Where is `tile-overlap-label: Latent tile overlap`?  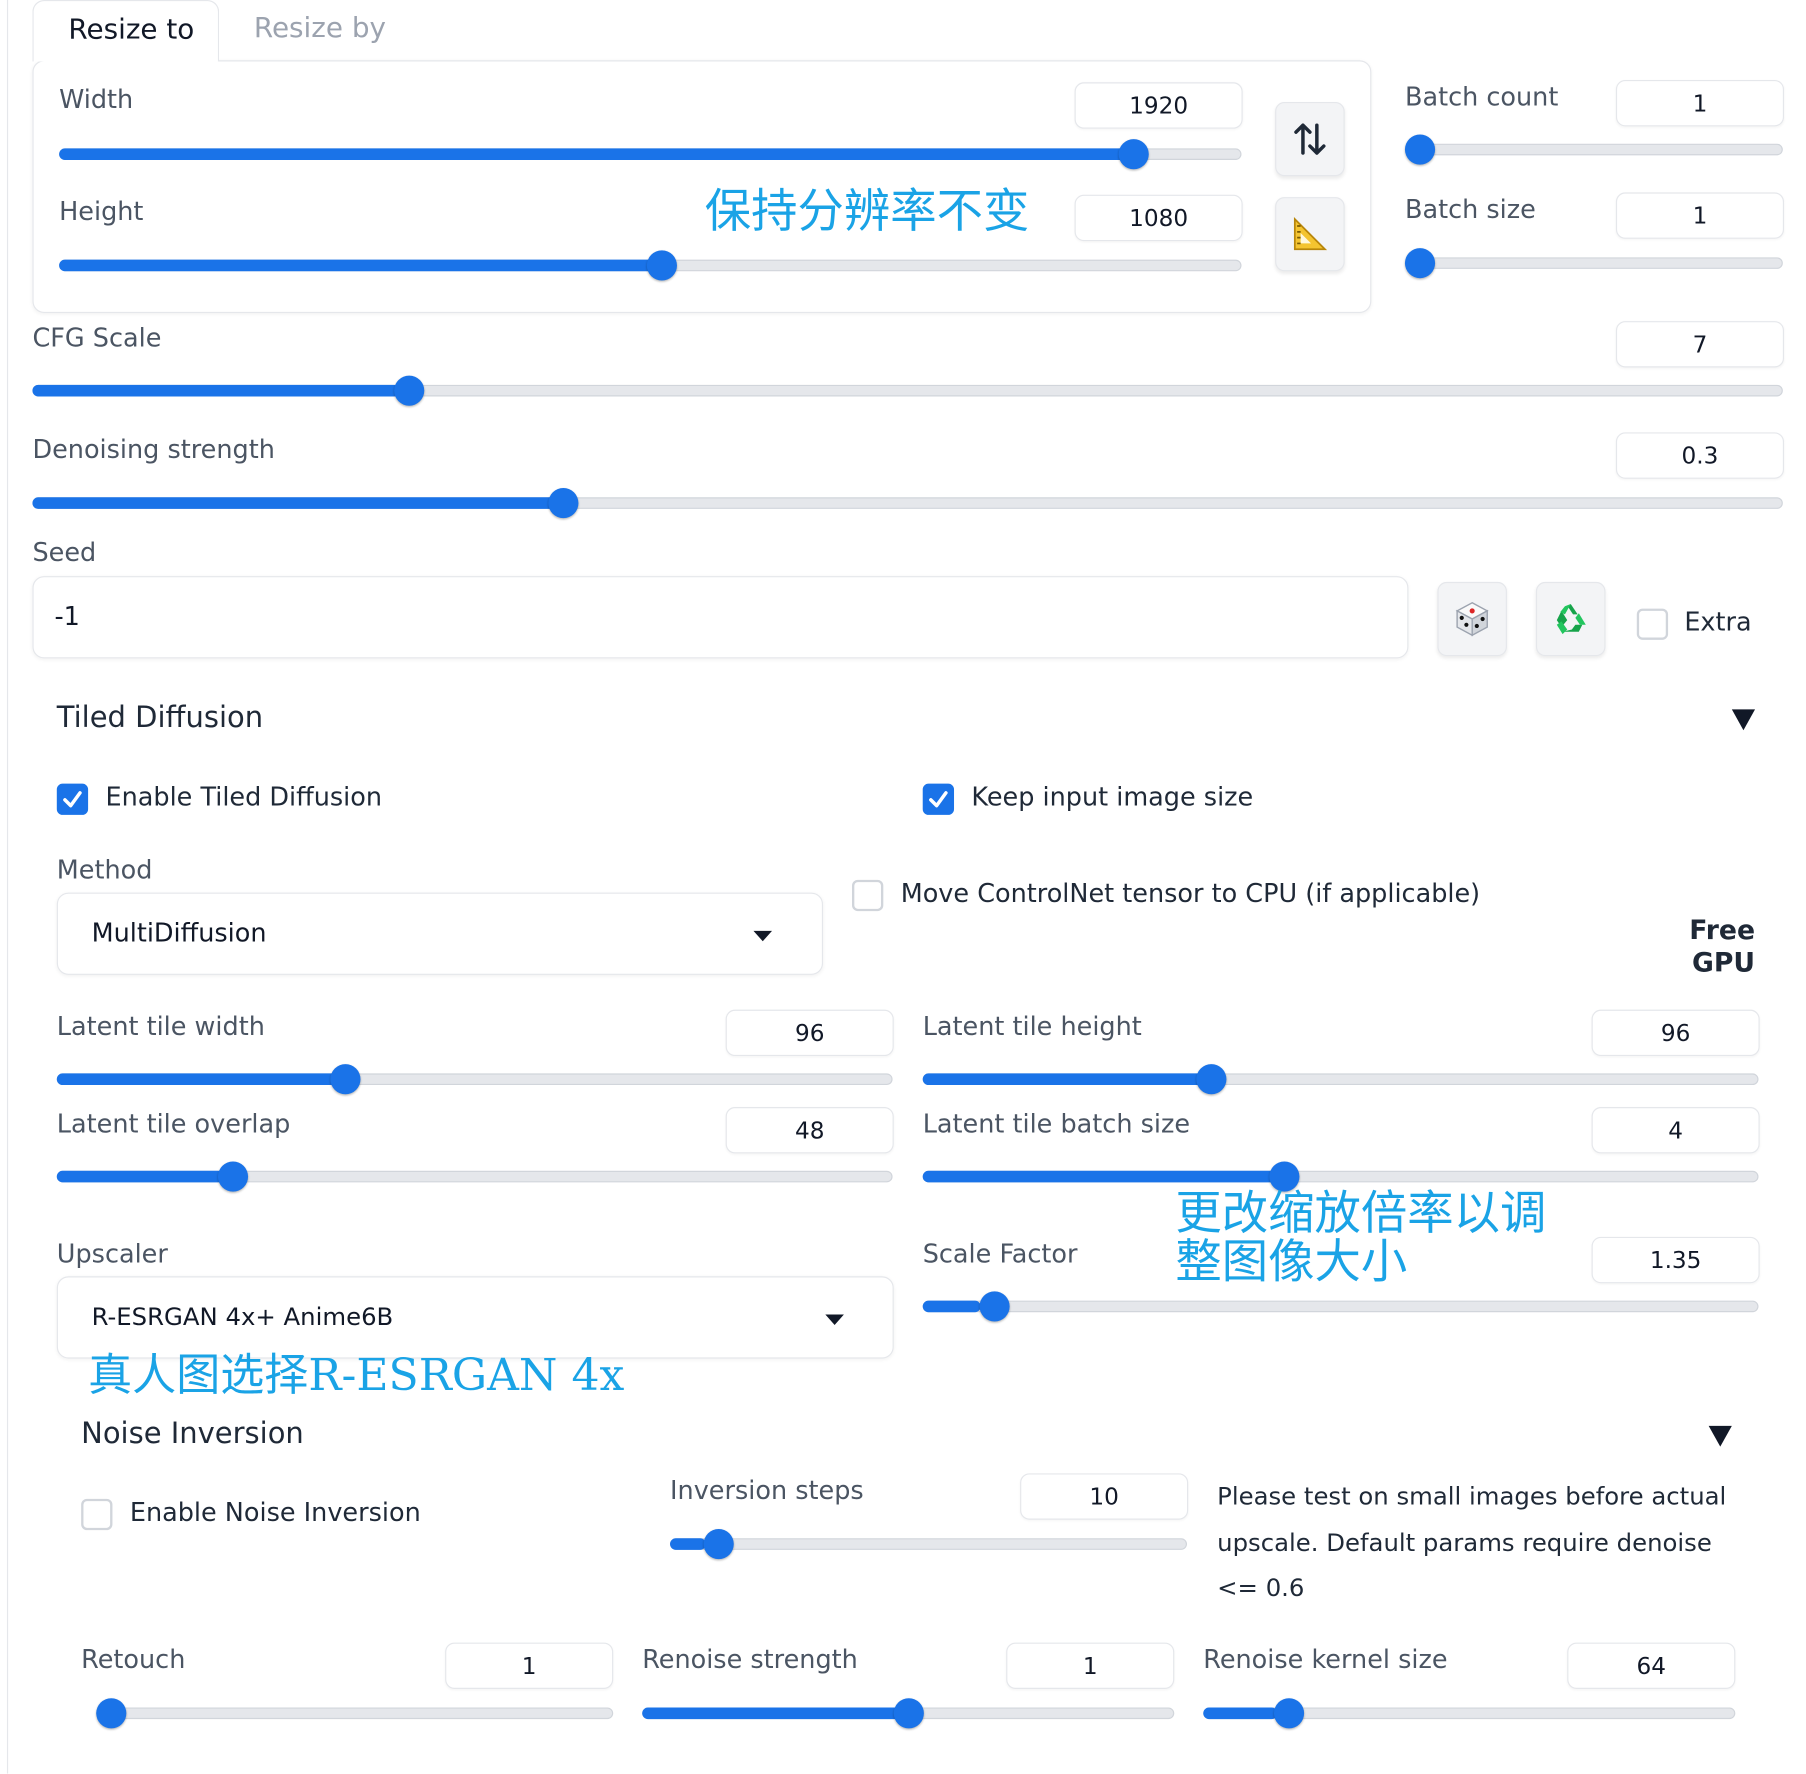
tile-overlap-label: Latent tile overlap is located at coordinates (173, 1125).